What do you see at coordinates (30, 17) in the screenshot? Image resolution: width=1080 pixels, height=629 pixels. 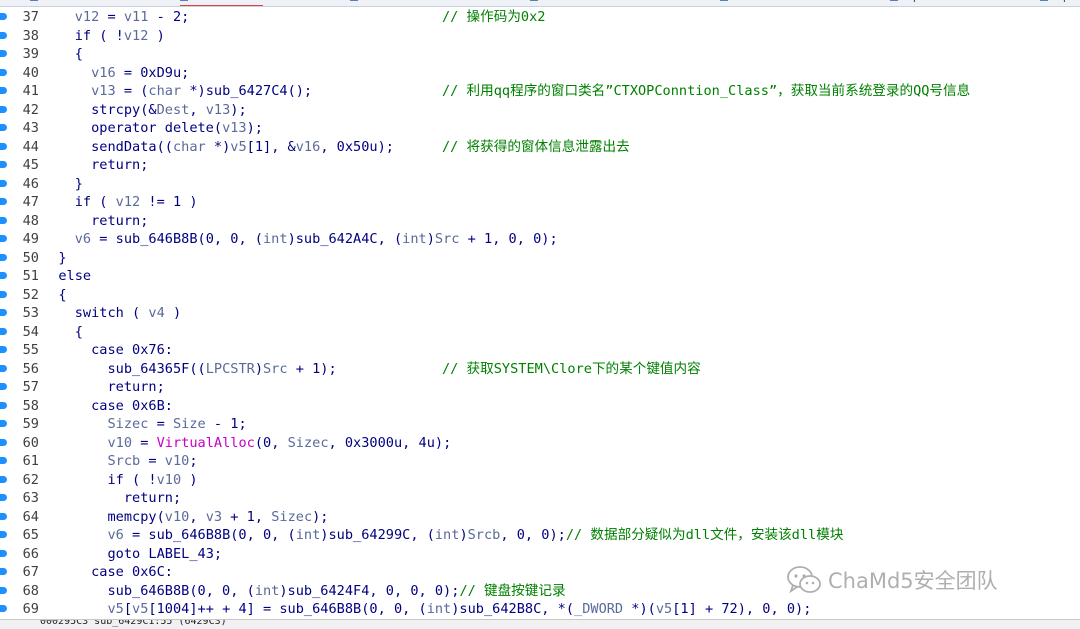 I see `line-number: 37` at bounding box center [30, 17].